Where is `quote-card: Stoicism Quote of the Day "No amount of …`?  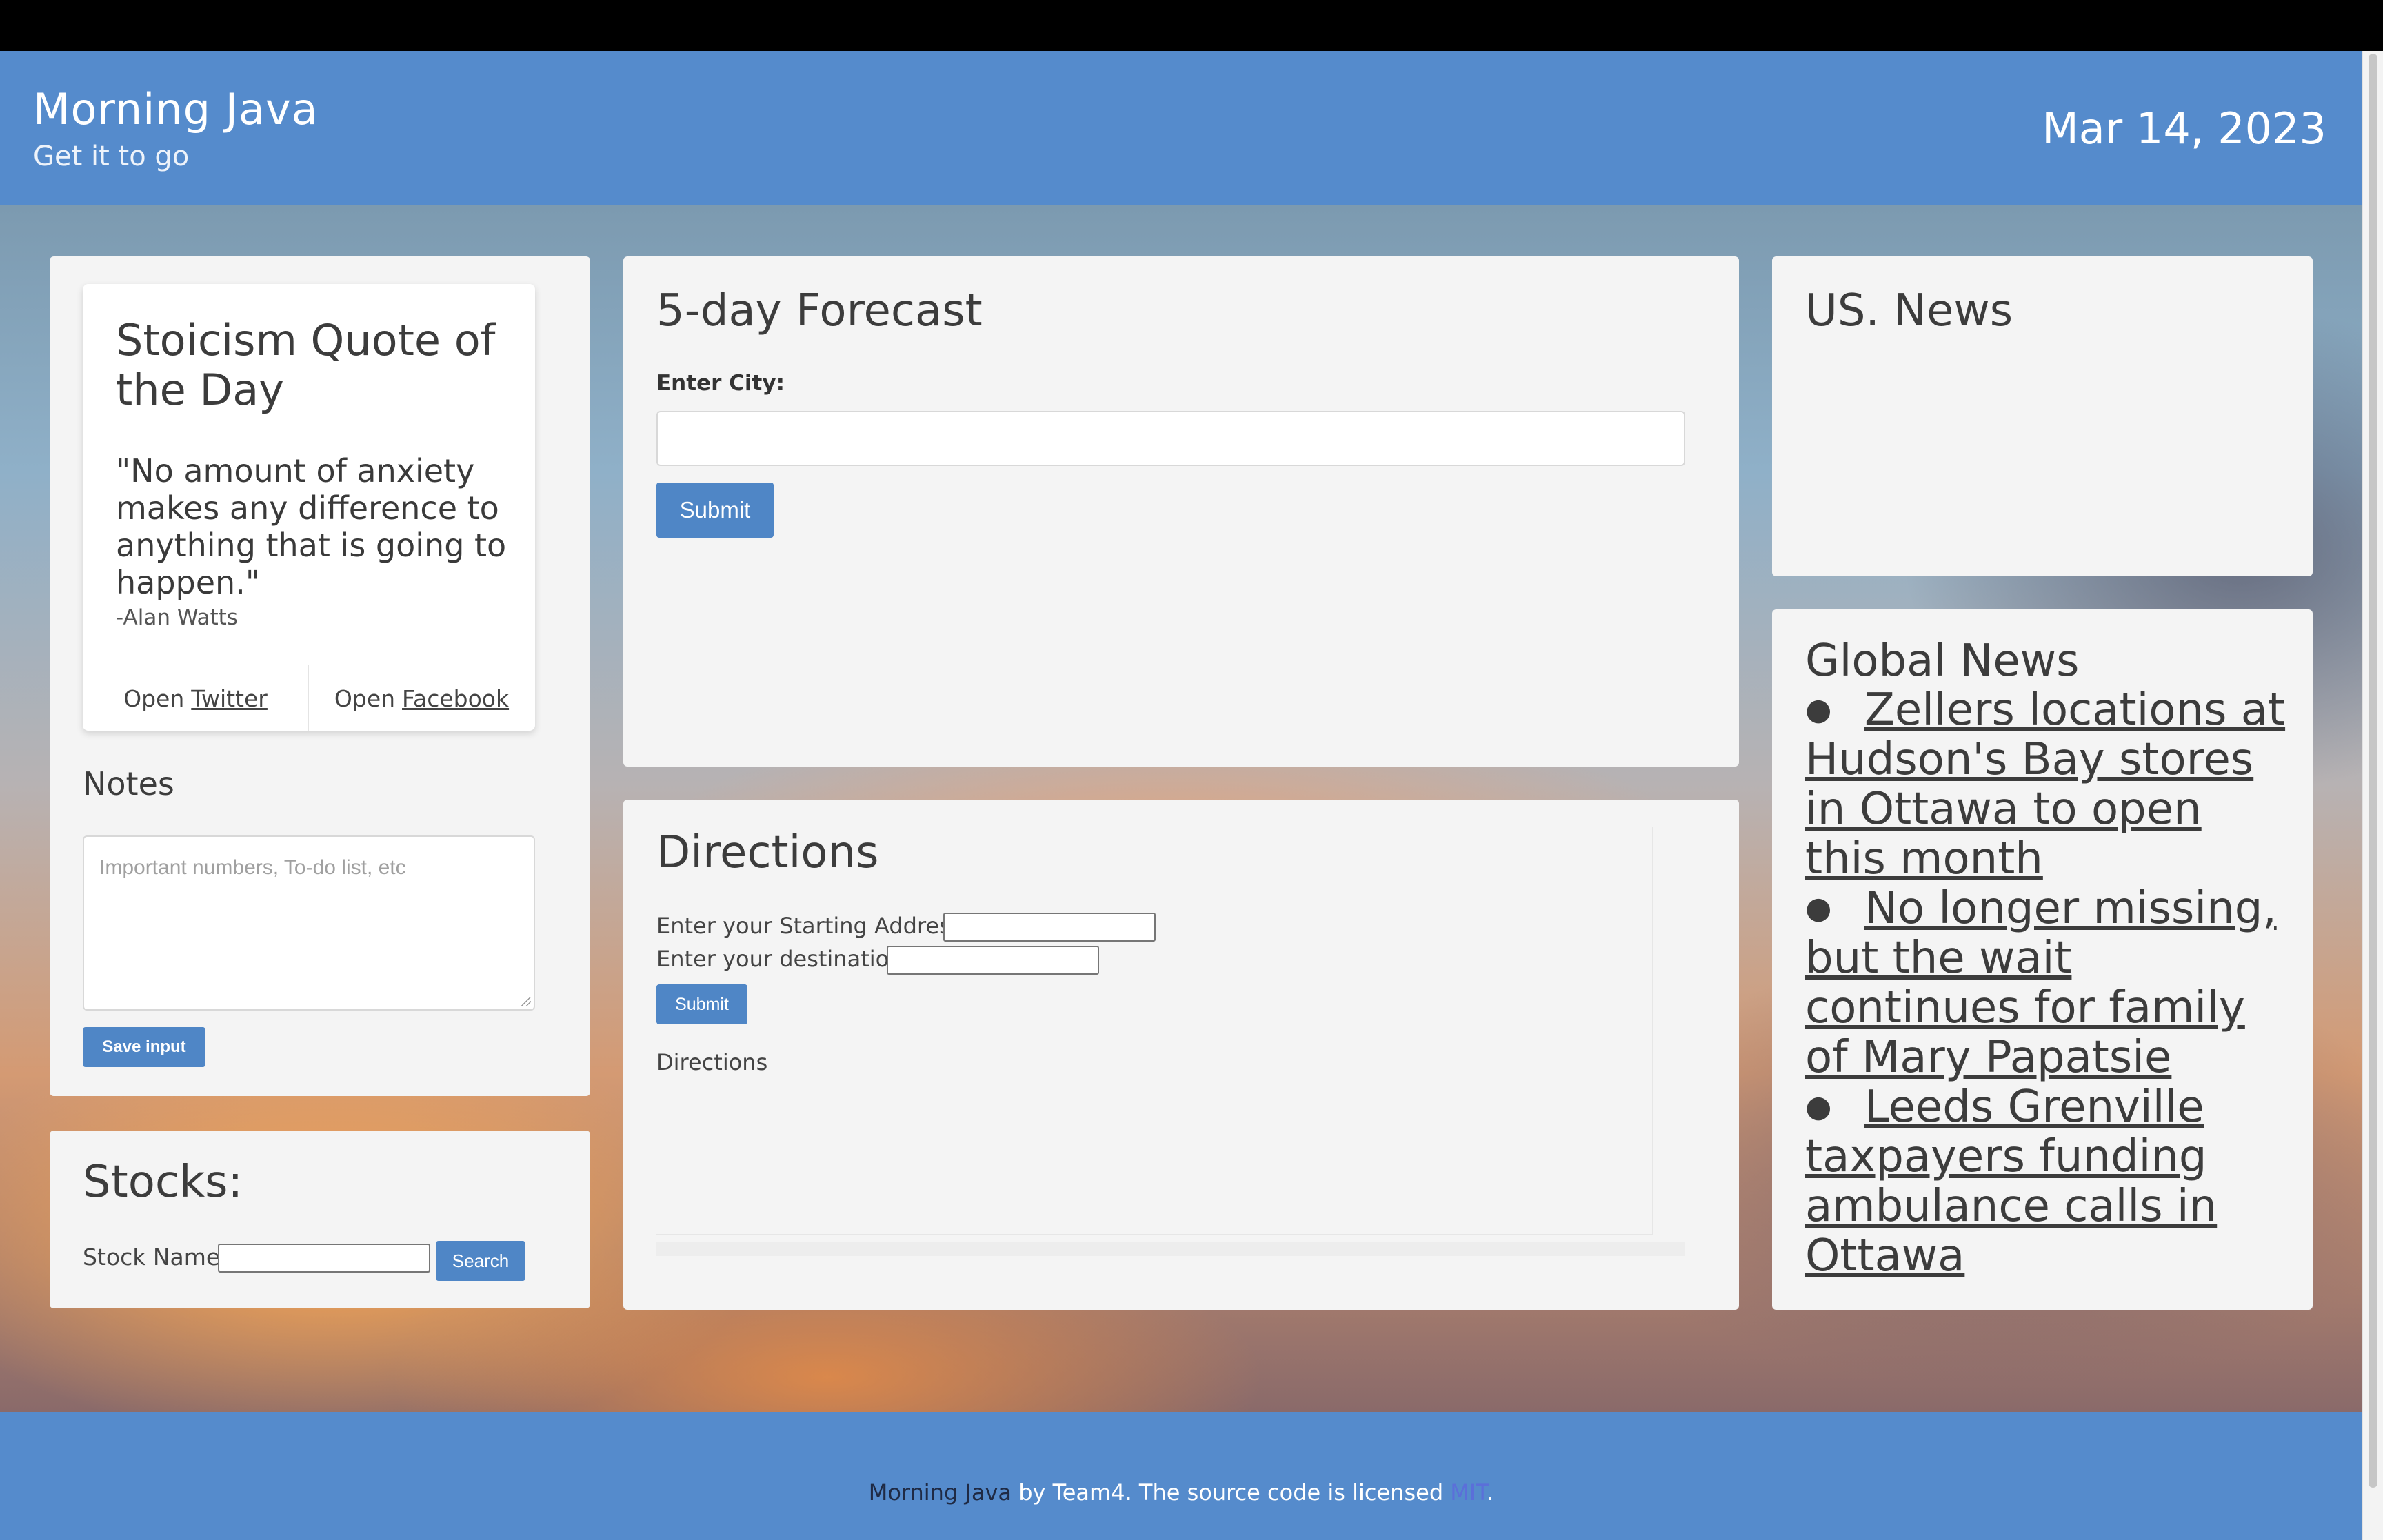
quote-card: Stoicism Quote of the Day "No amount of … is located at coordinates (309, 508).